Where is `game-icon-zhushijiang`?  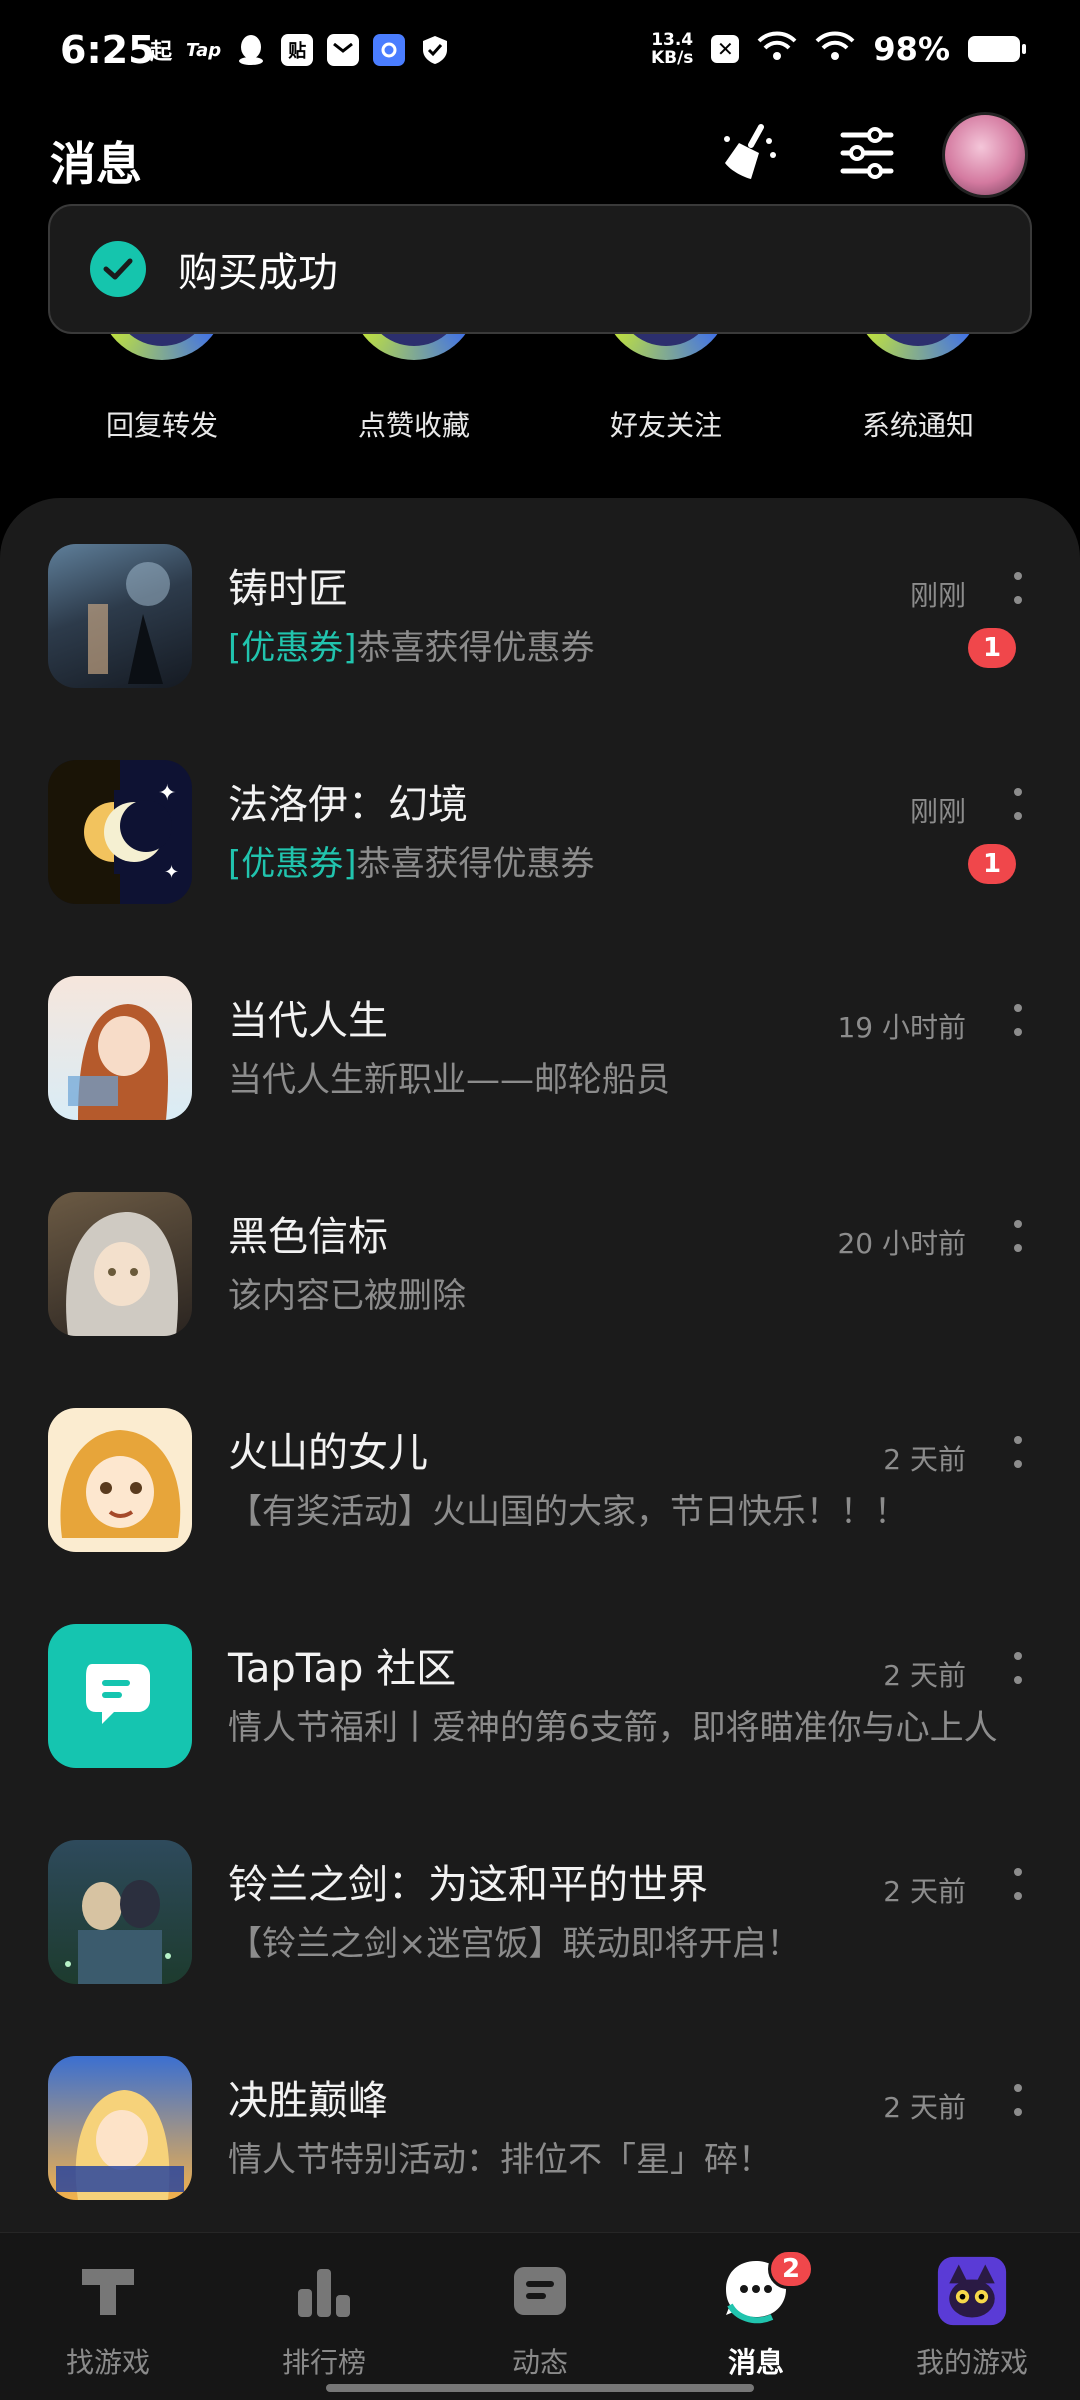 game-icon-zhushijiang is located at coordinates (120, 616).